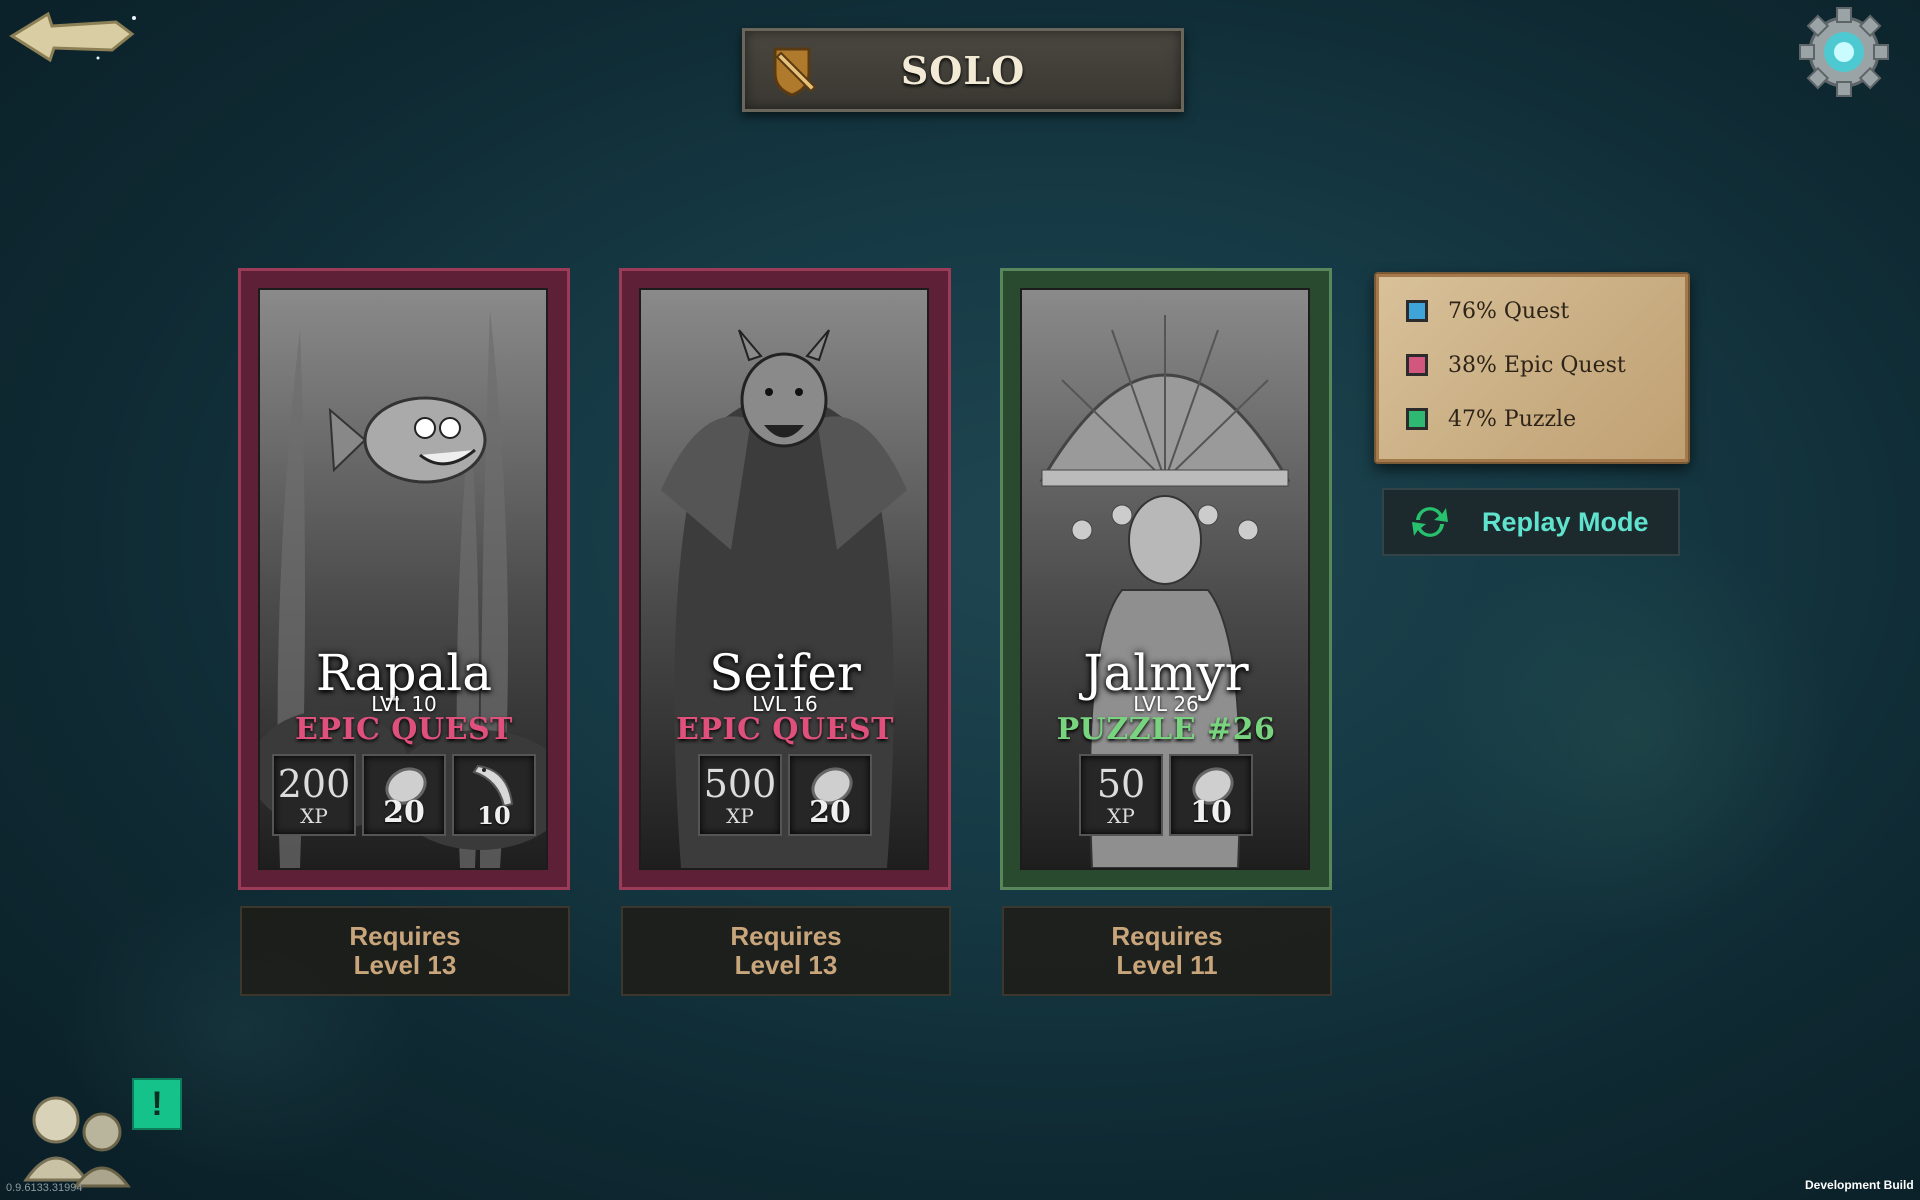 This screenshot has height=1200, width=1920. What do you see at coordinates (740, 784) in the screenshot?
I see `xp-value: 500` at bounding box center [740, 784].